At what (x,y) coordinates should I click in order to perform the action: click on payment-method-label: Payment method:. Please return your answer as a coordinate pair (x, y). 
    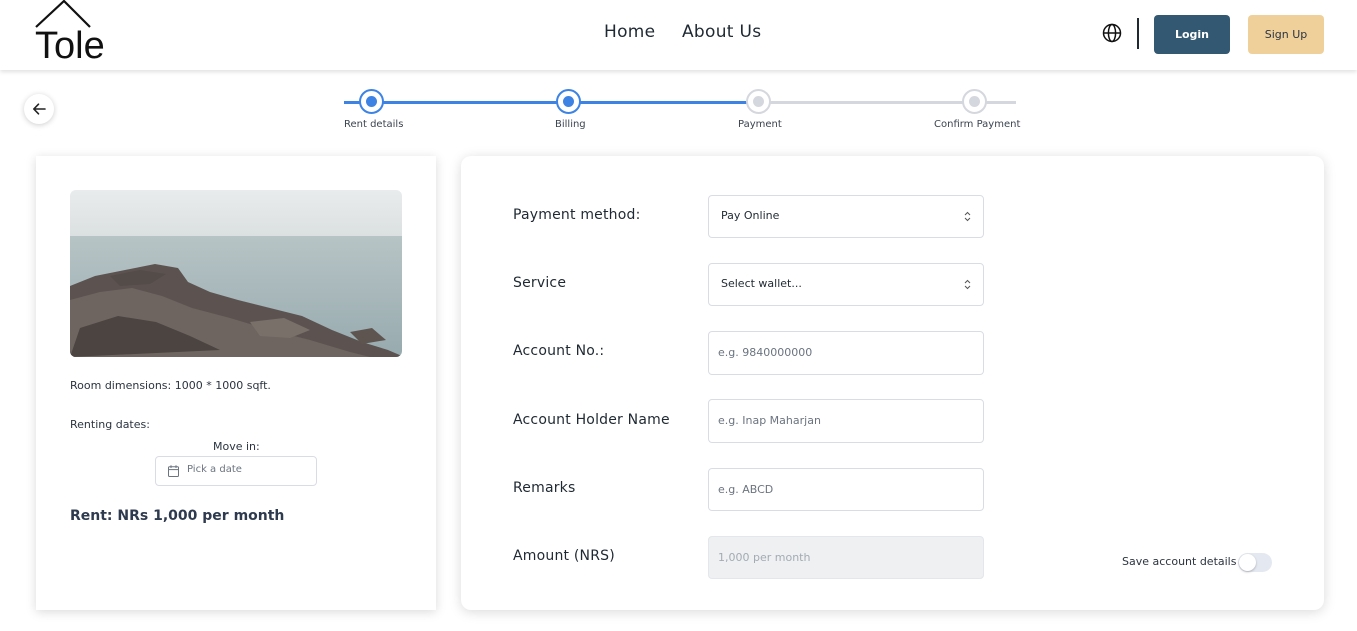
    Looking at the image, I should click on (577, 215).